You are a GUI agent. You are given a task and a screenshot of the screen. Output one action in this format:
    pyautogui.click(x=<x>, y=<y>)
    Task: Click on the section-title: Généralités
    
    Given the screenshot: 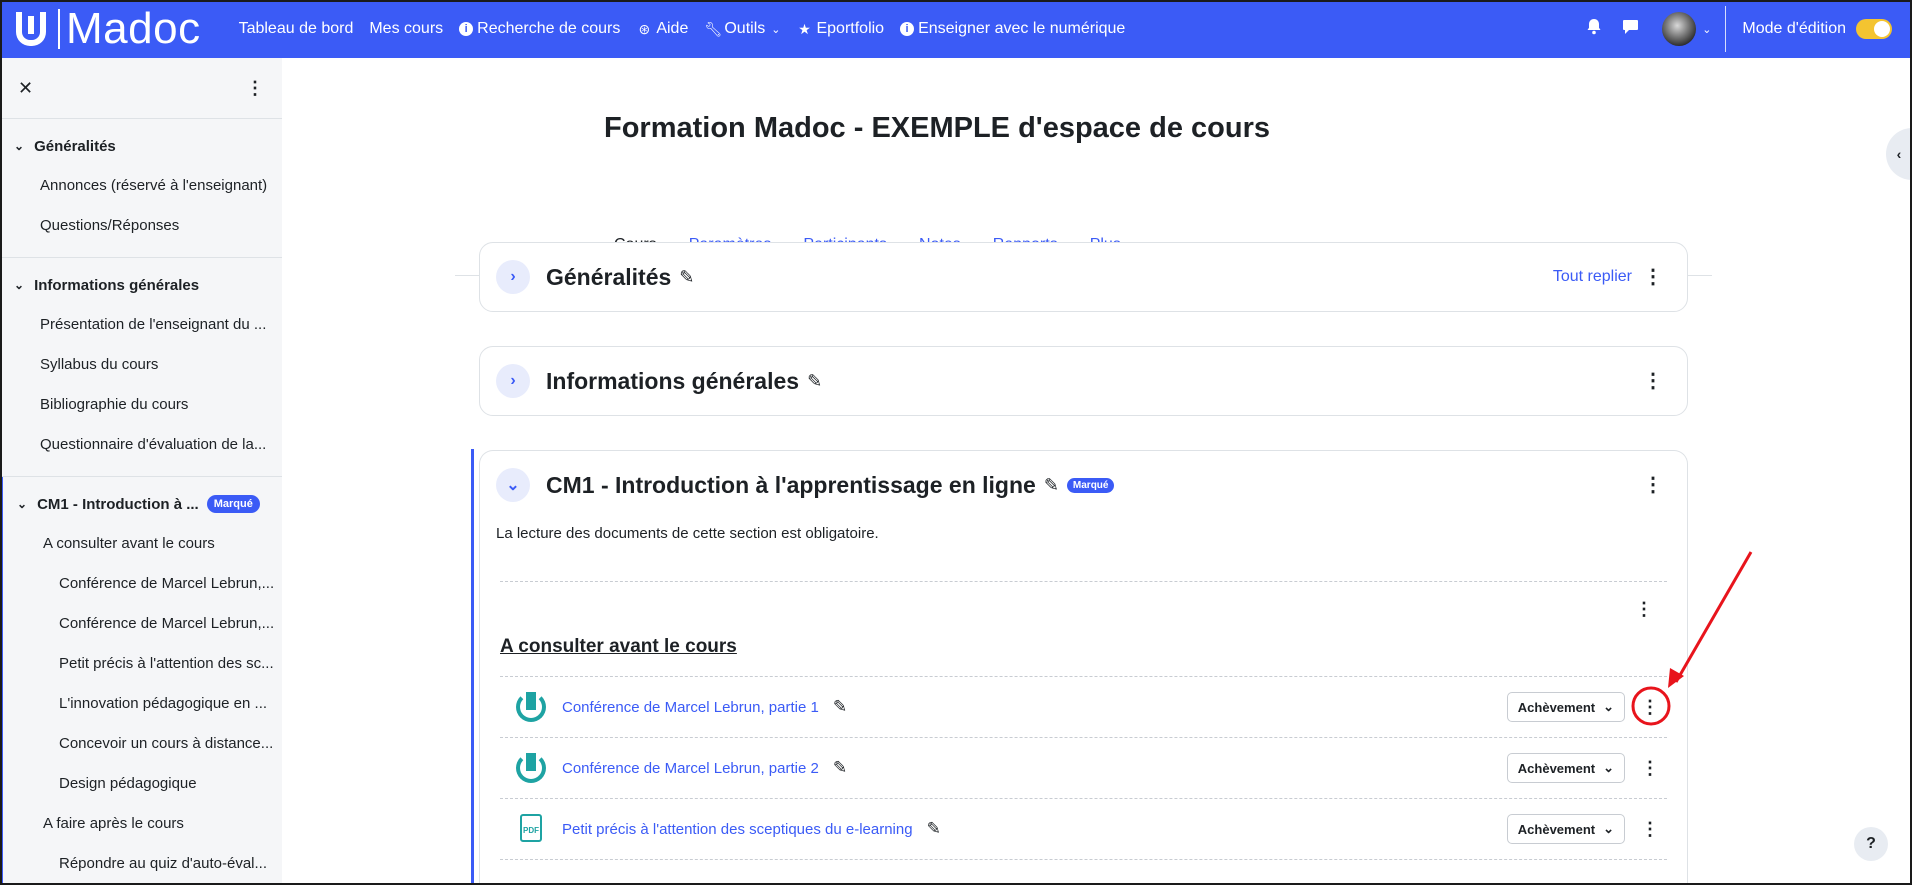 What is the action you would take?
    pyautogui.click(x=608, y=277)
    